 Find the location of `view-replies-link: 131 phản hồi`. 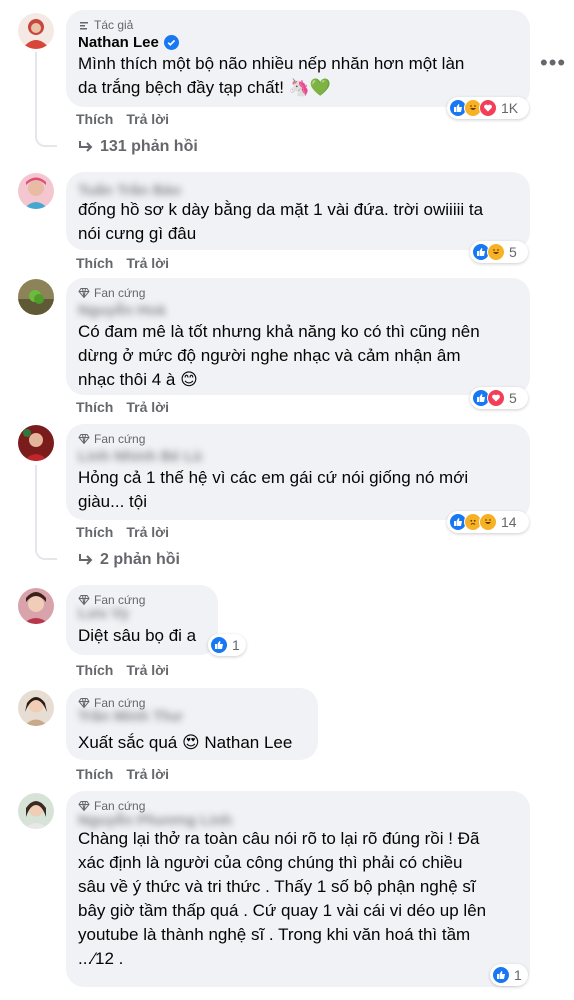

view-replies-link: 131 phản hồi is located at coordinates (138, 147).